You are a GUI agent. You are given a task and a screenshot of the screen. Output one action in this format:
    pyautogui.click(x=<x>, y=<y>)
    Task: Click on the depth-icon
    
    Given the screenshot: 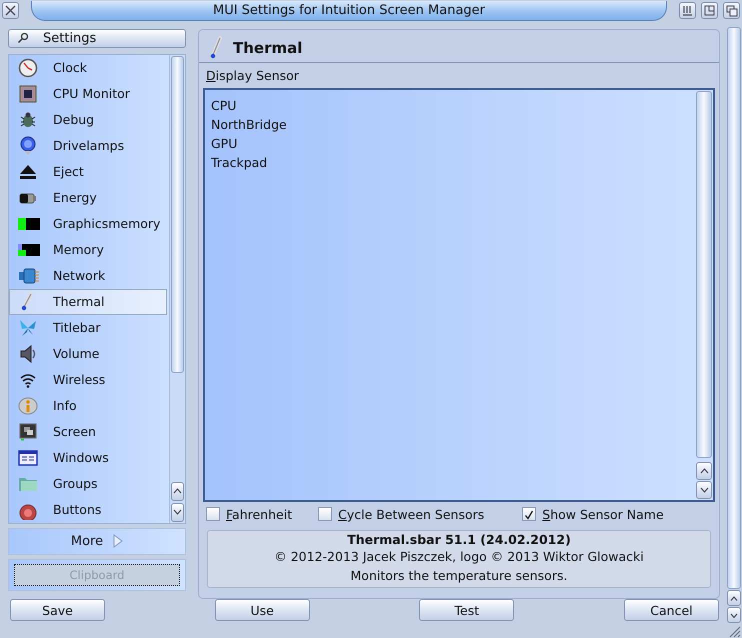 What is the action you would take?
    pyautogui.click(x=732, y=10)
    